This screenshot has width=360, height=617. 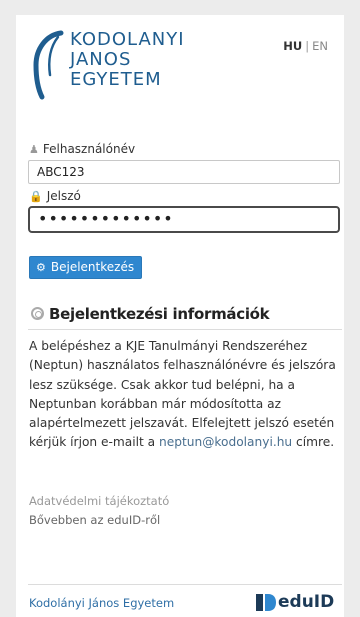 What do you see at coordinates (48, 65) in the screenshot?
I see `logo-mark-icon` at bounding box center [48, 65].